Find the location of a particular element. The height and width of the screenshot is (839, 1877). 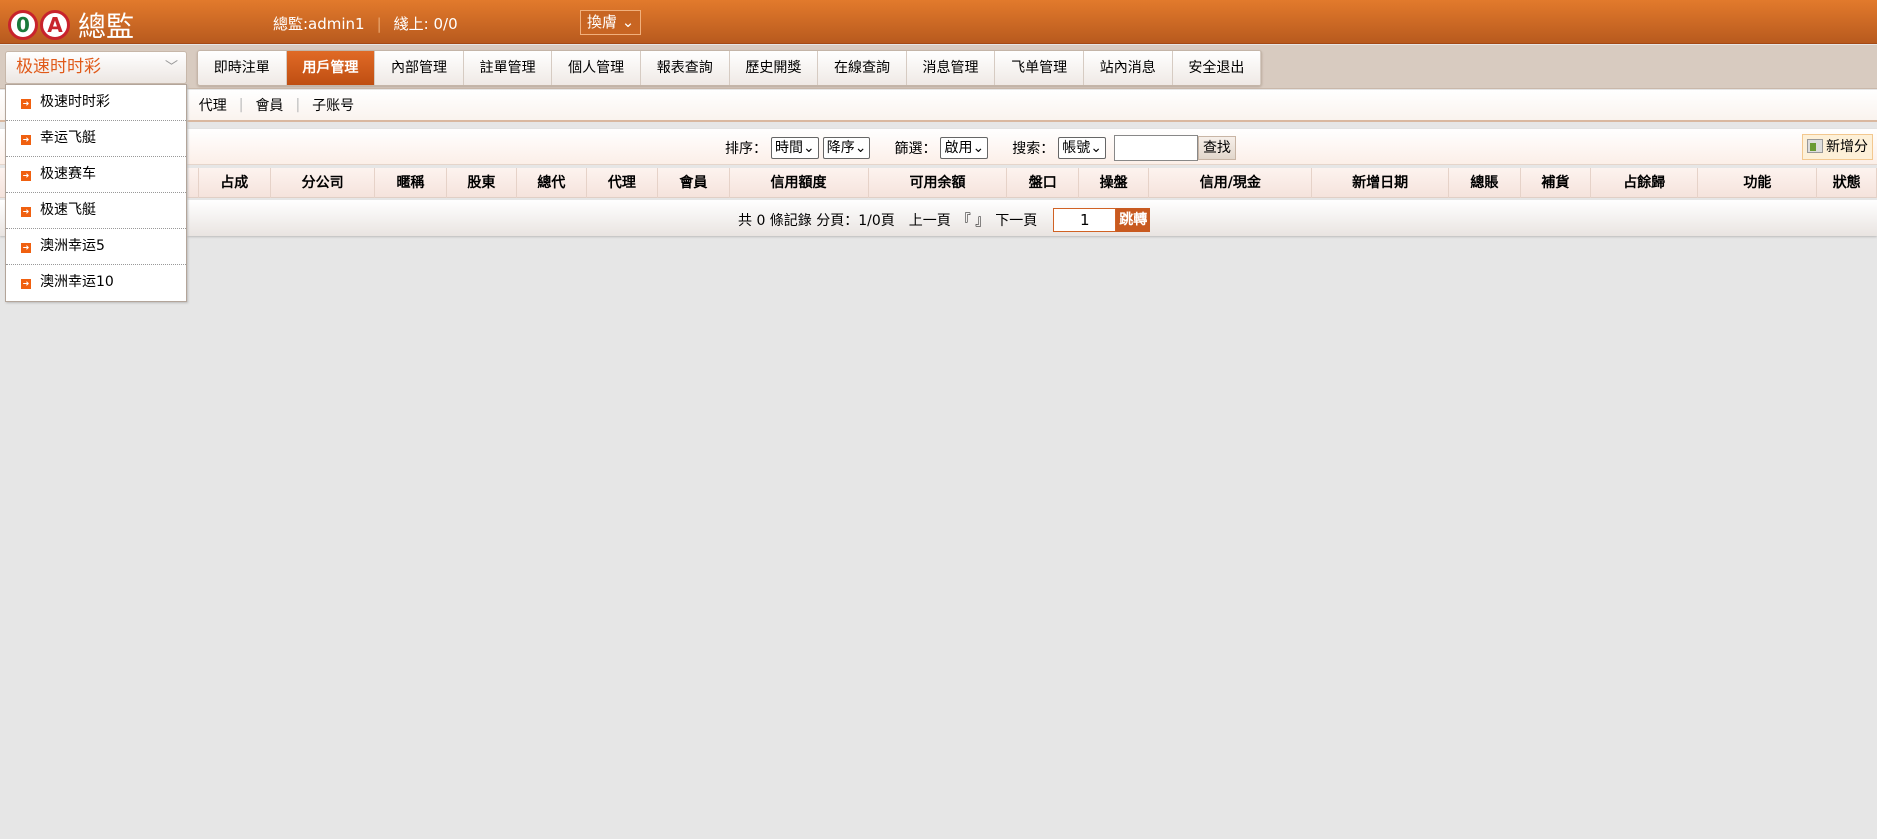

game-option: ➜ 幸运飞艇 is located at coordinates (96, 139).